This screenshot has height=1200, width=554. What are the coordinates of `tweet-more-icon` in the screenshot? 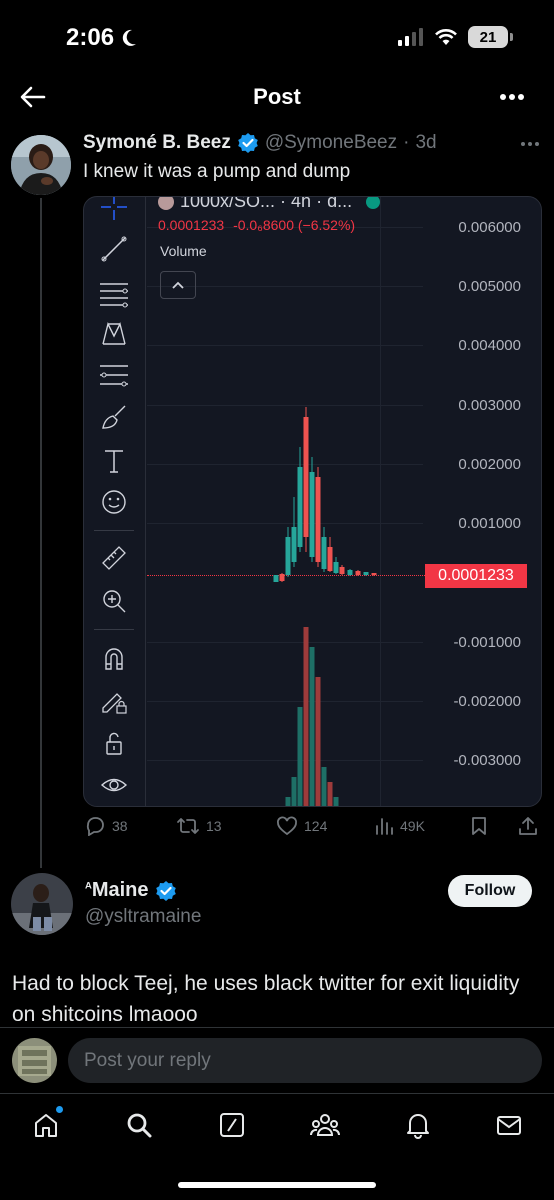 It's located at (530, 144).